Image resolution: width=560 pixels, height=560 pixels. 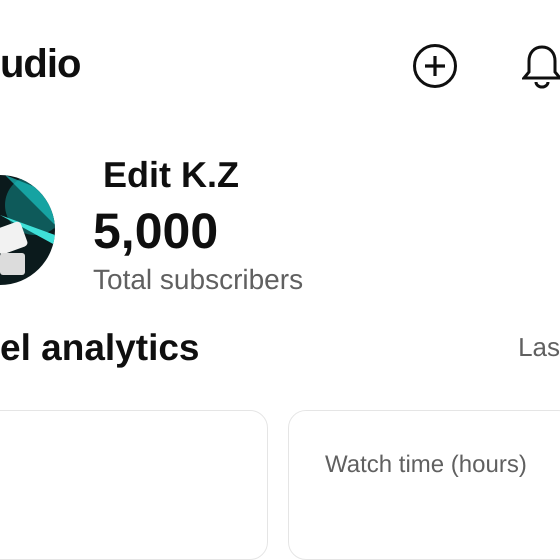 What do you see at coordinates (171, 175) in the screenshot?
I see `channel-name: Edit K.Z` at bounding box center [171, 175].